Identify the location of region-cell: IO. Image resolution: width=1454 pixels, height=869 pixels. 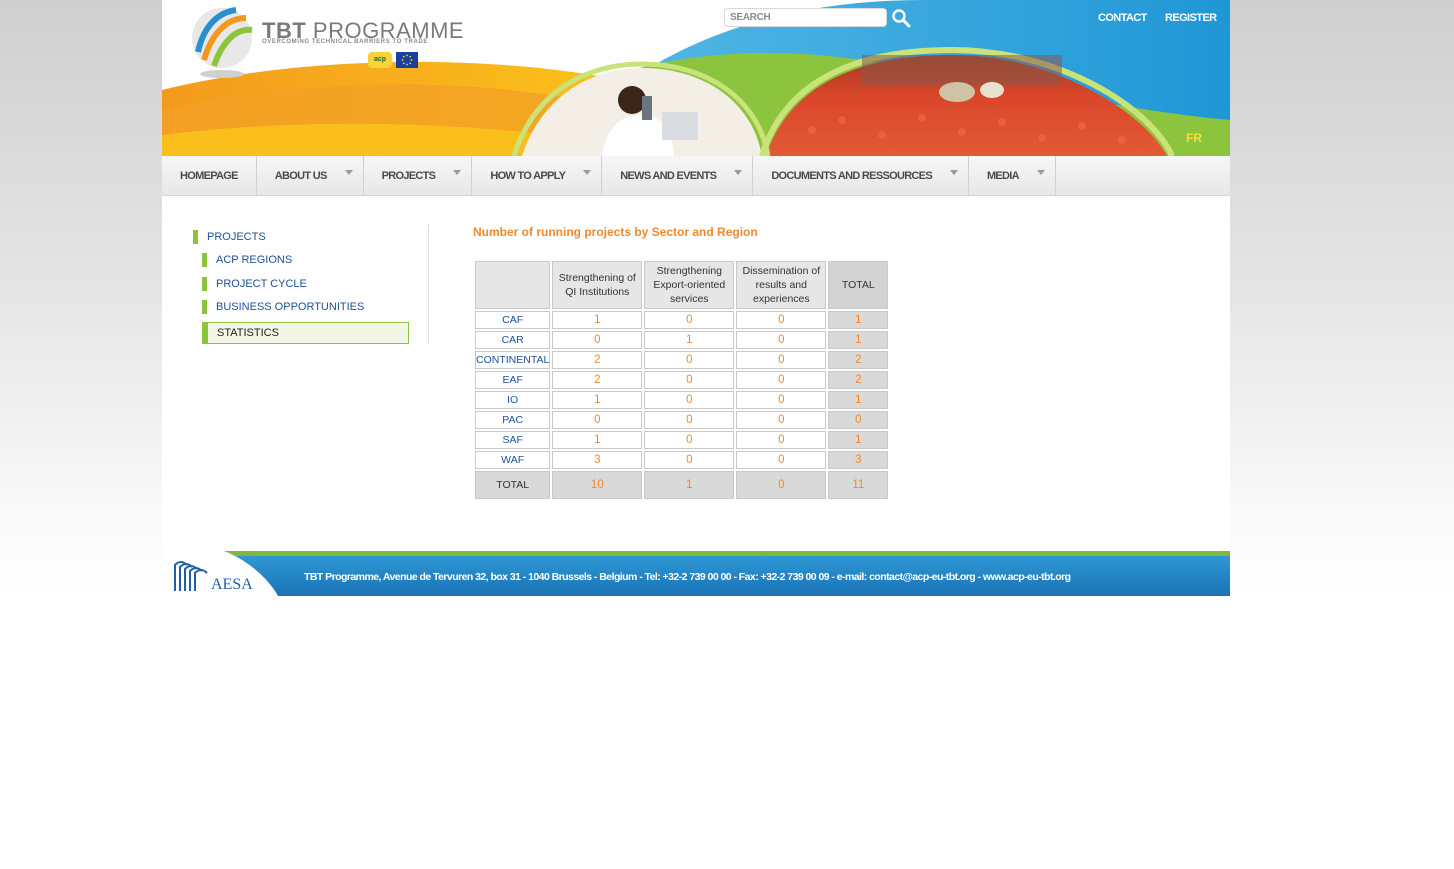
(513, 400).